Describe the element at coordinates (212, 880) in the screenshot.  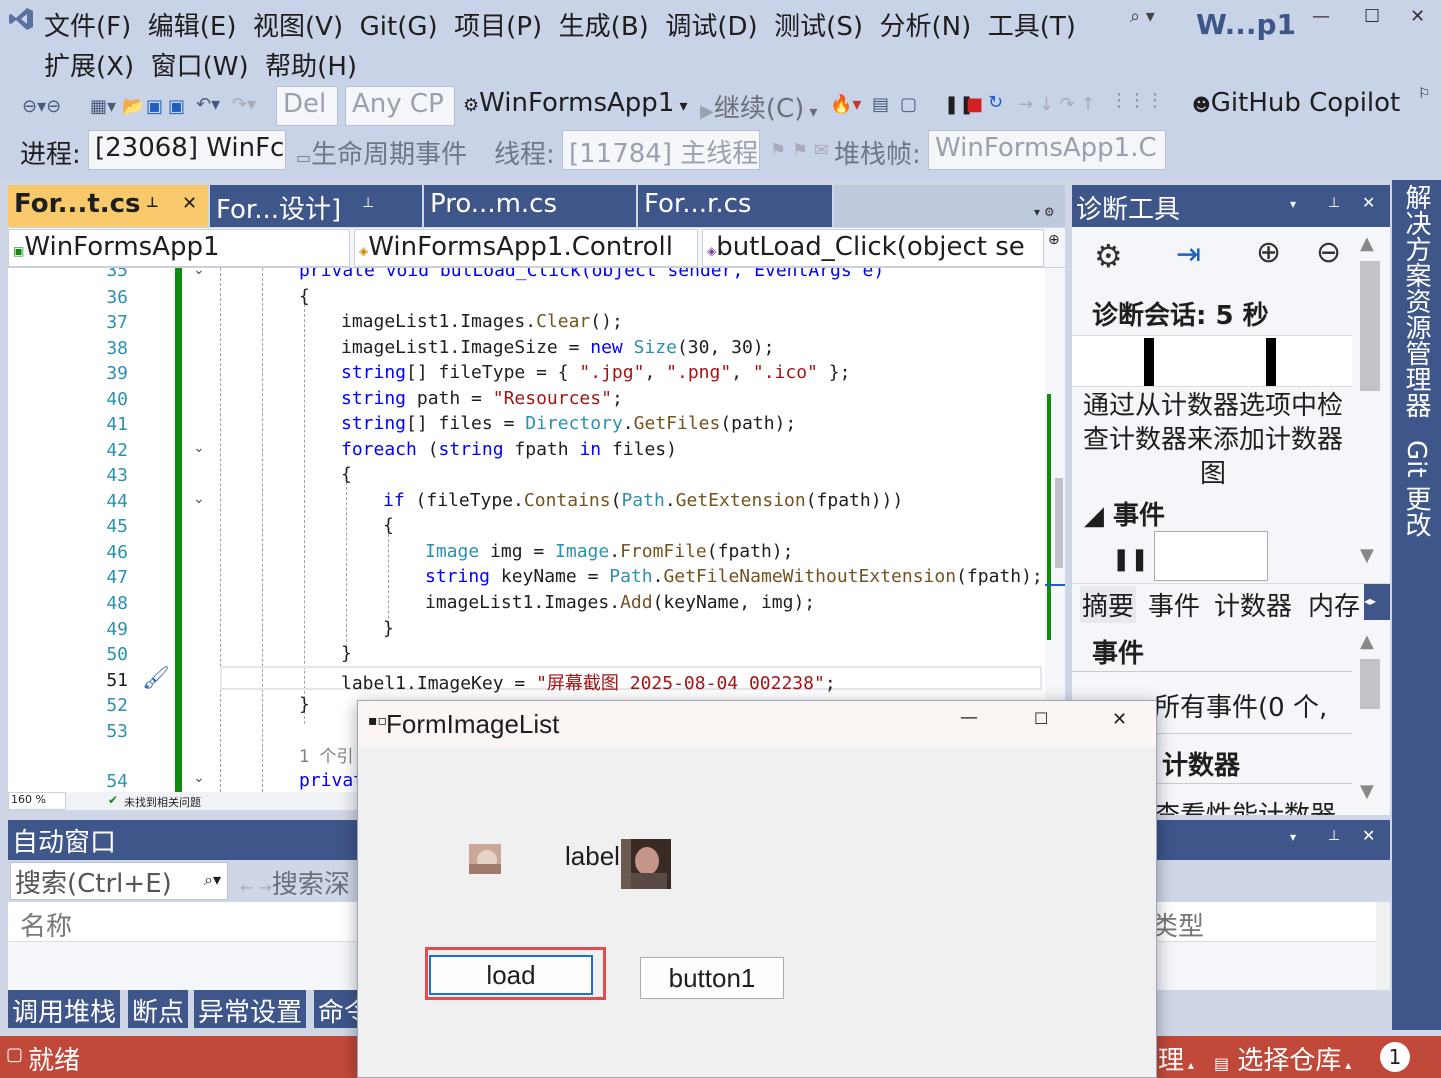
I see `search-icon: ⌕▾` at that location.